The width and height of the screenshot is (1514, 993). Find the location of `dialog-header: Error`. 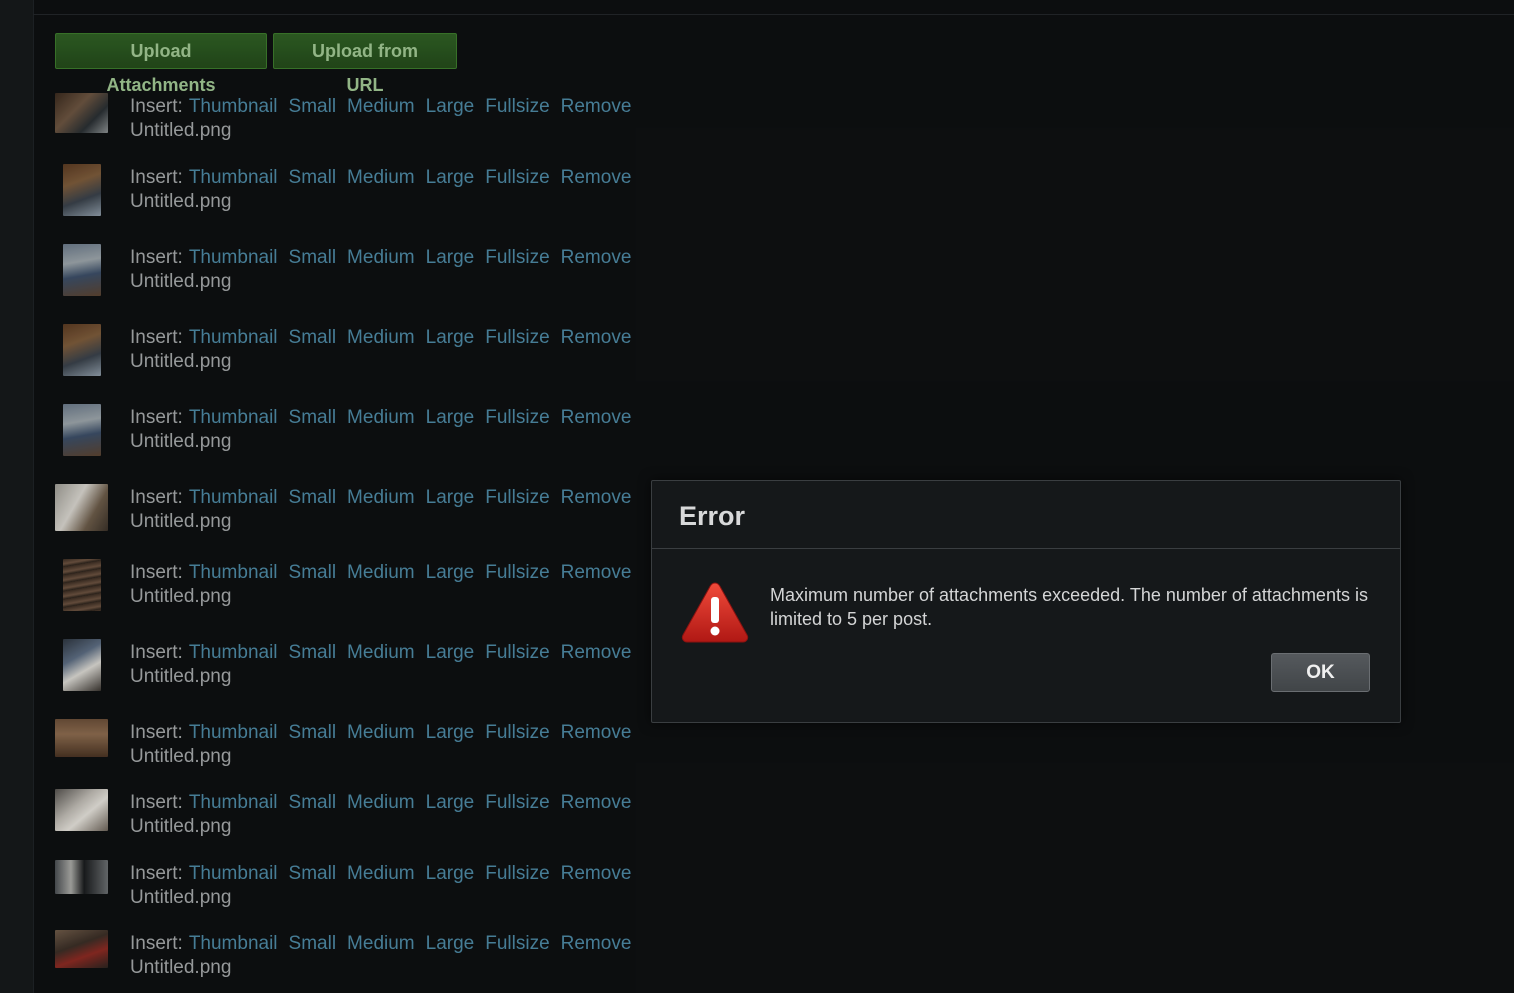

dialog-header: Error is located at coordinates (1026, 515).